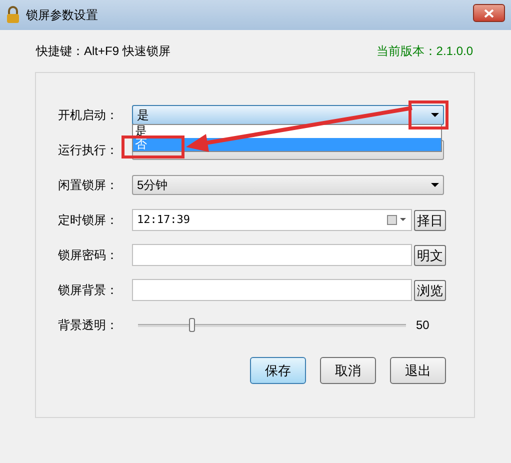 The height and width of the screenshot is (463, 511). I want to click on field-label: 闲置锁屏：, so click(88, 185).